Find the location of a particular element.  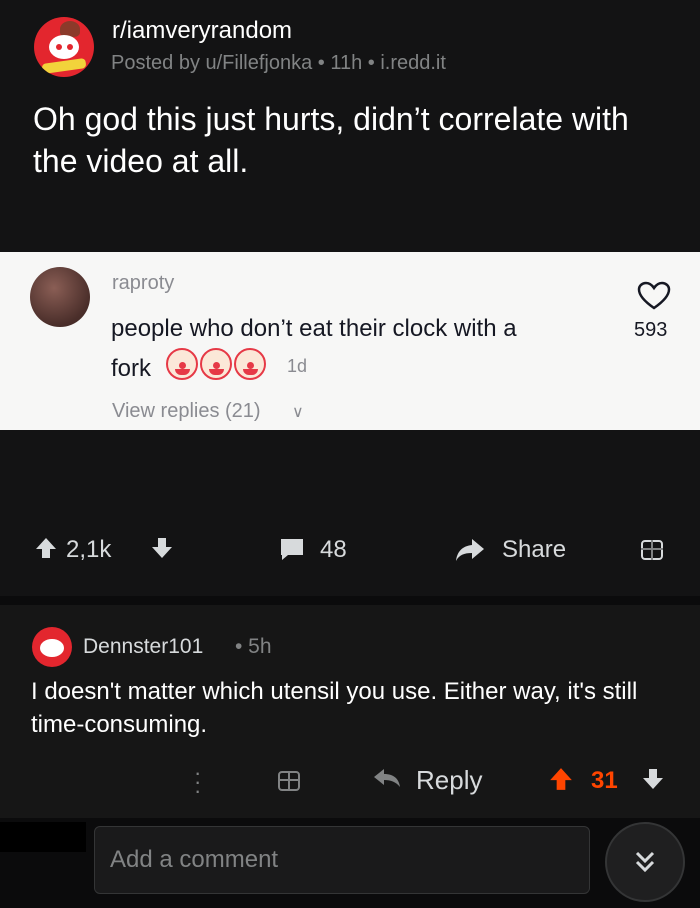

comment-time: • 5h is located at coordinates (253, 646).